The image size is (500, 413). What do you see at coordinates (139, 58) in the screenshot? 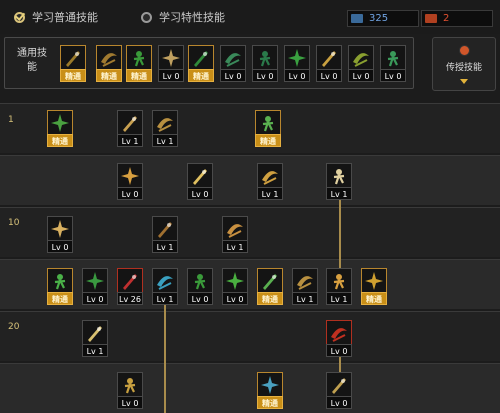
I see `running-figure-icon` at bounding box center [139, 58].